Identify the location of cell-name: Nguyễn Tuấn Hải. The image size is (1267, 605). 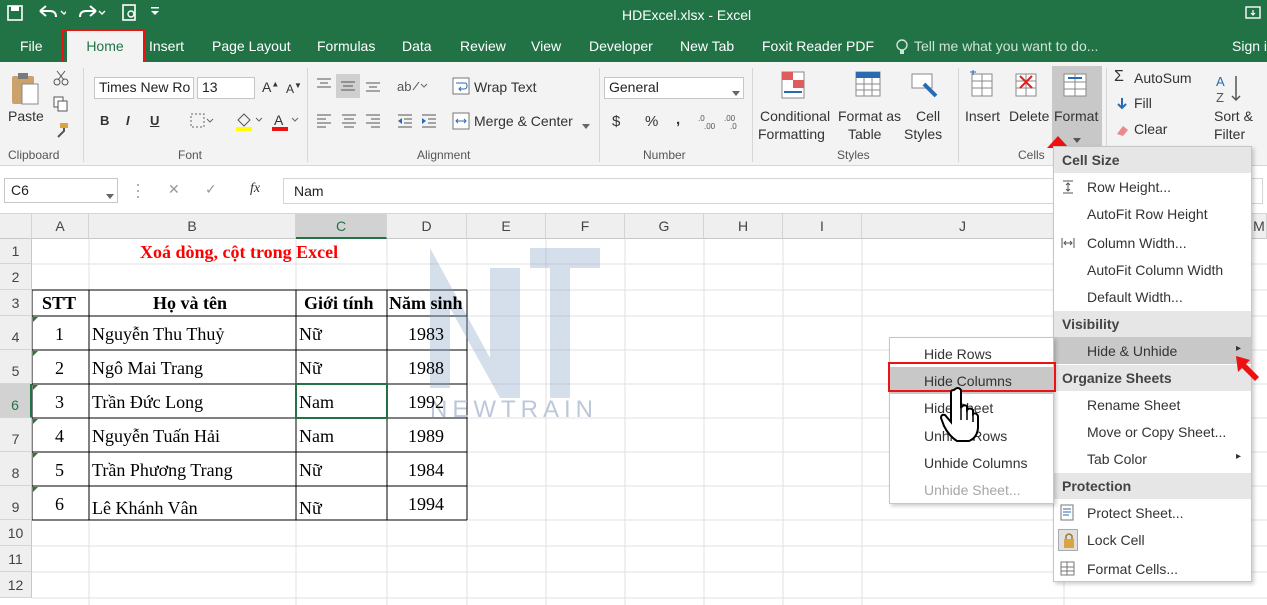
(156, 436).